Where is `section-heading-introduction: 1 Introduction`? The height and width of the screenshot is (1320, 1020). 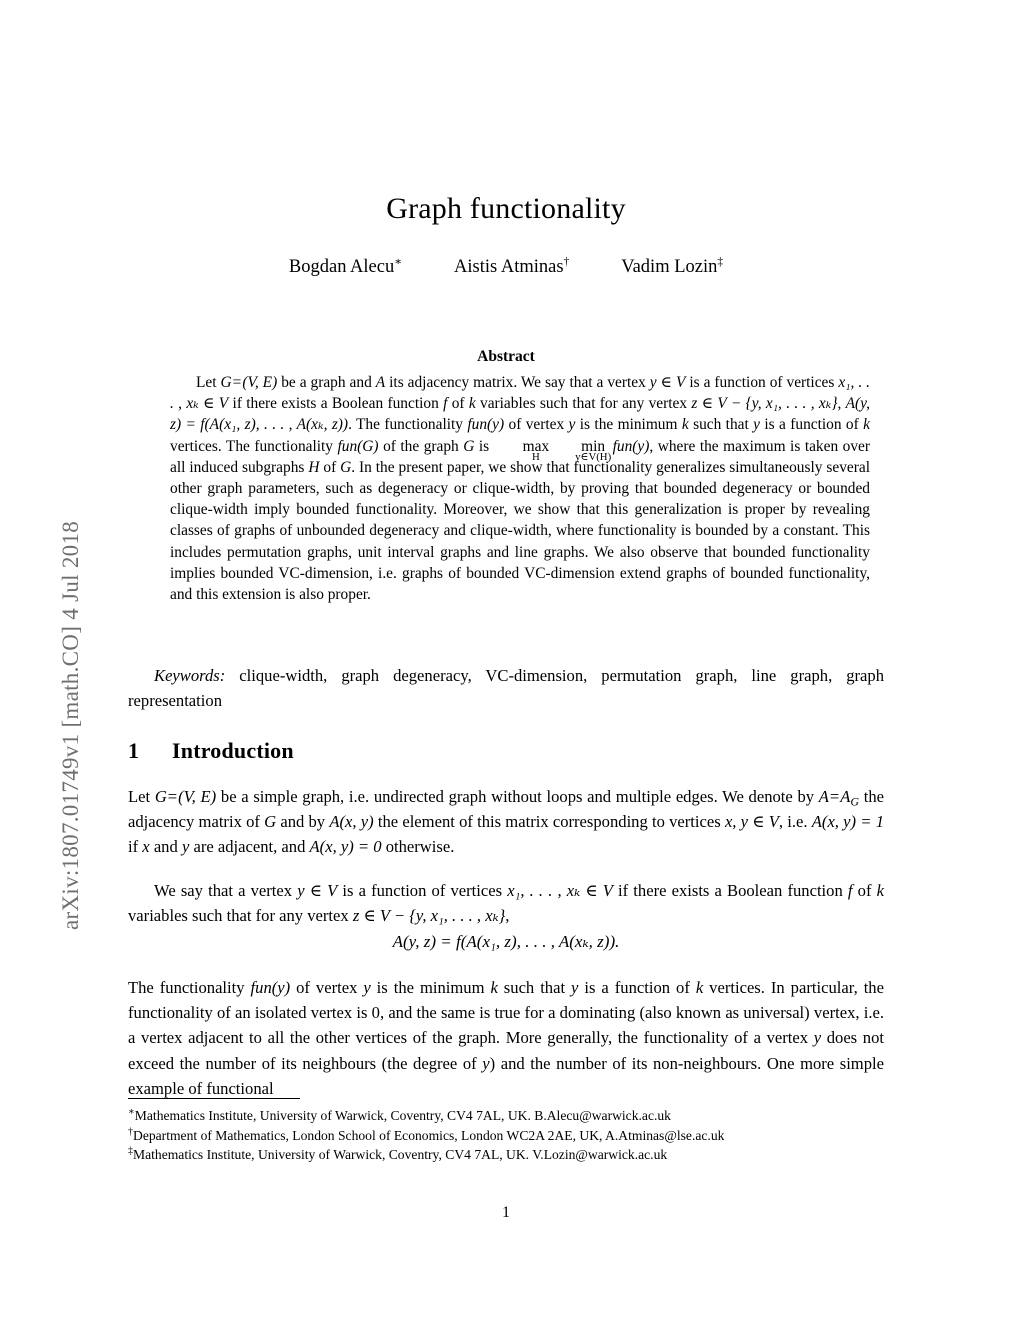
section-heading-introduction: 1 Introduction is located at coordinates (211, 751).